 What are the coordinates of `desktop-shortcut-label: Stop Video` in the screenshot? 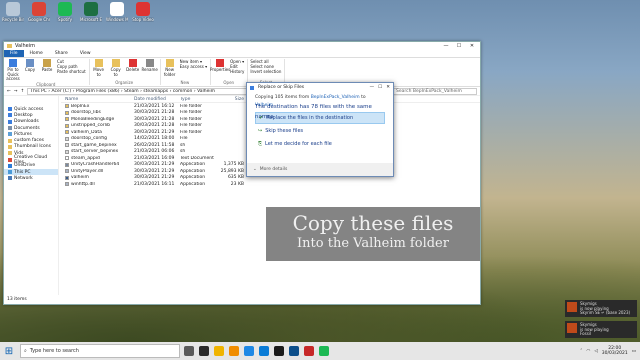 It's located at (143, 19).